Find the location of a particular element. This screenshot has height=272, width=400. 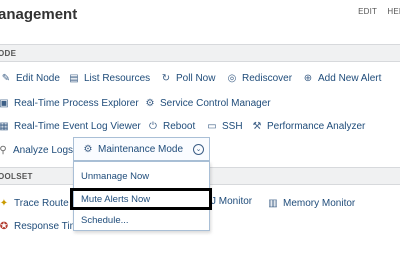

edit-link: EDIT is located at coordinates (367, 11).